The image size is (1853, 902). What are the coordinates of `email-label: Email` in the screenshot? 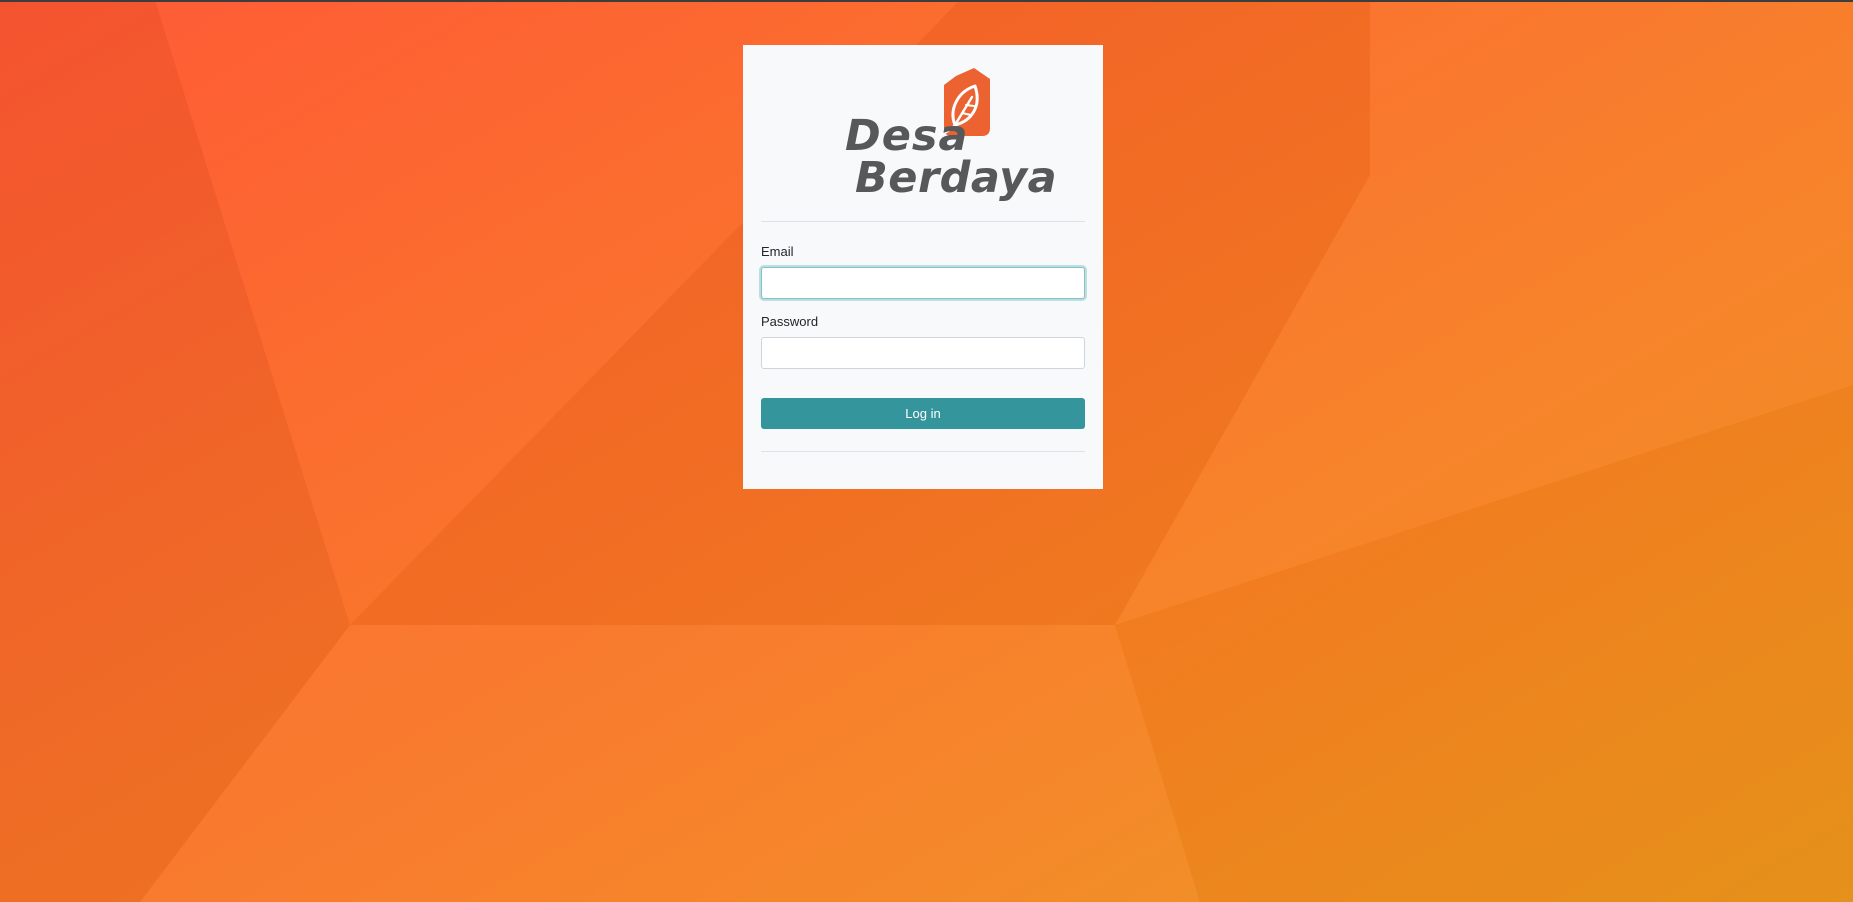 It's located at (777, 251).